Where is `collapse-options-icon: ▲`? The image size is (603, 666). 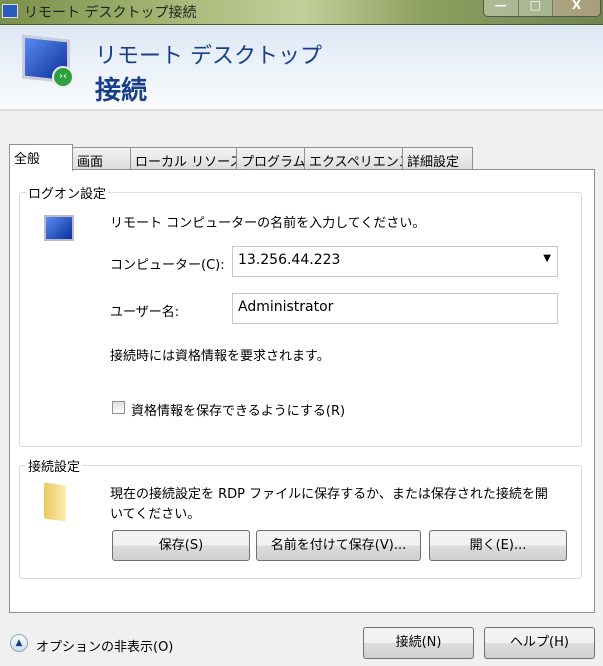
collapse-options-icon: ▲ is located at coordinates (19, 643).